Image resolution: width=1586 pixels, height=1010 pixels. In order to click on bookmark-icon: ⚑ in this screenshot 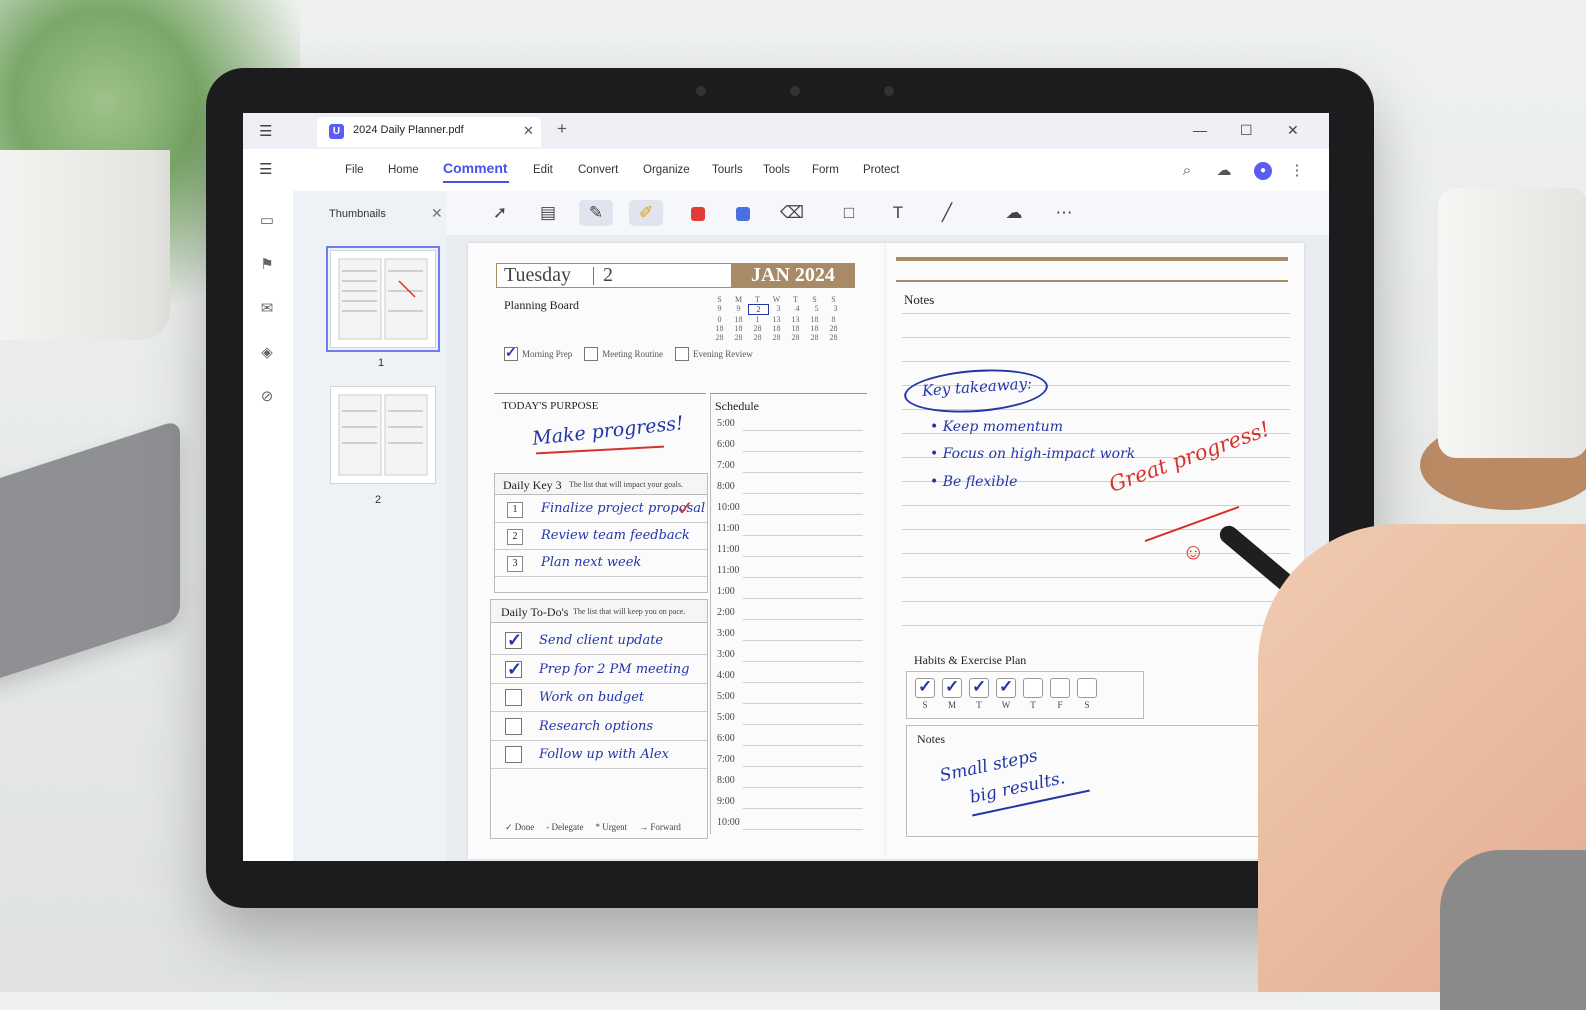, I will do `click(267, 265)`.